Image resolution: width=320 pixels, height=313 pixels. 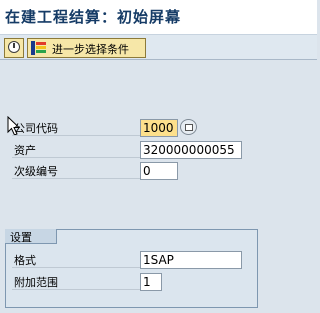 What do you see at coordinates (76, 127) in the screenshot?
I see `company-code-label-row: 公司代码` at bounding box center [76, 127].